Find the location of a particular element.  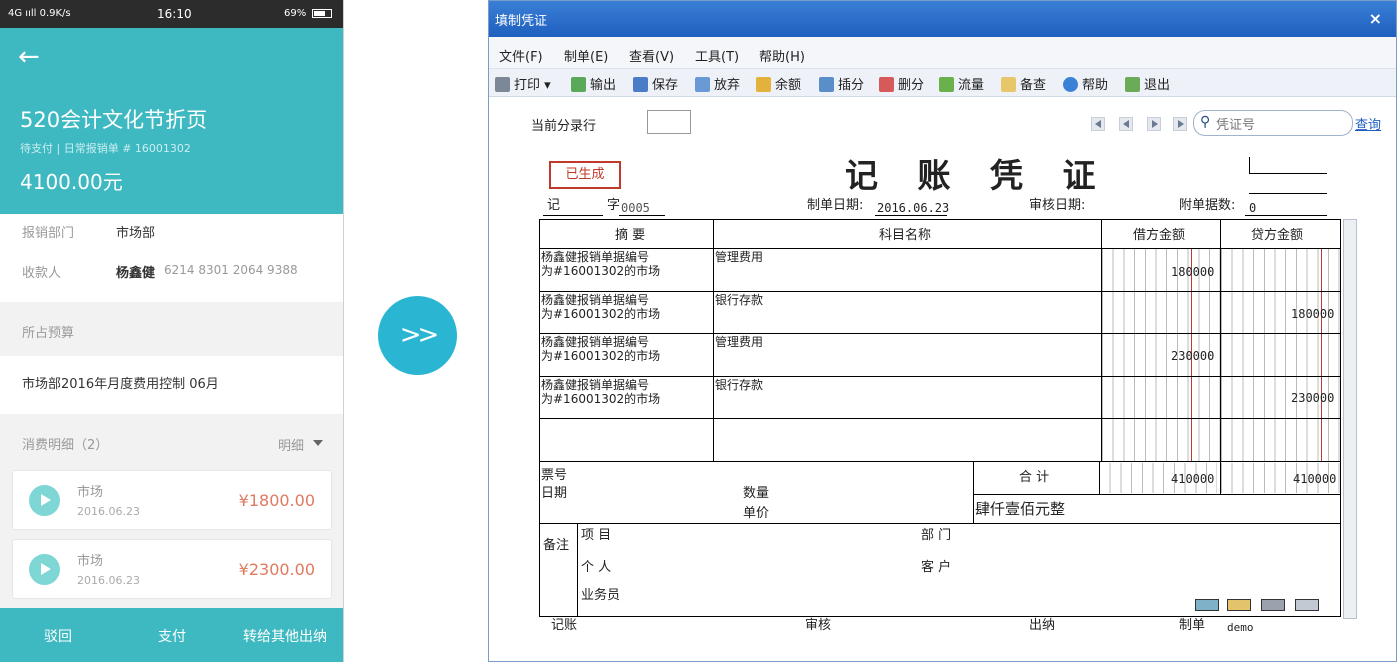

decimal-line is located at coordinates (1321, 355).